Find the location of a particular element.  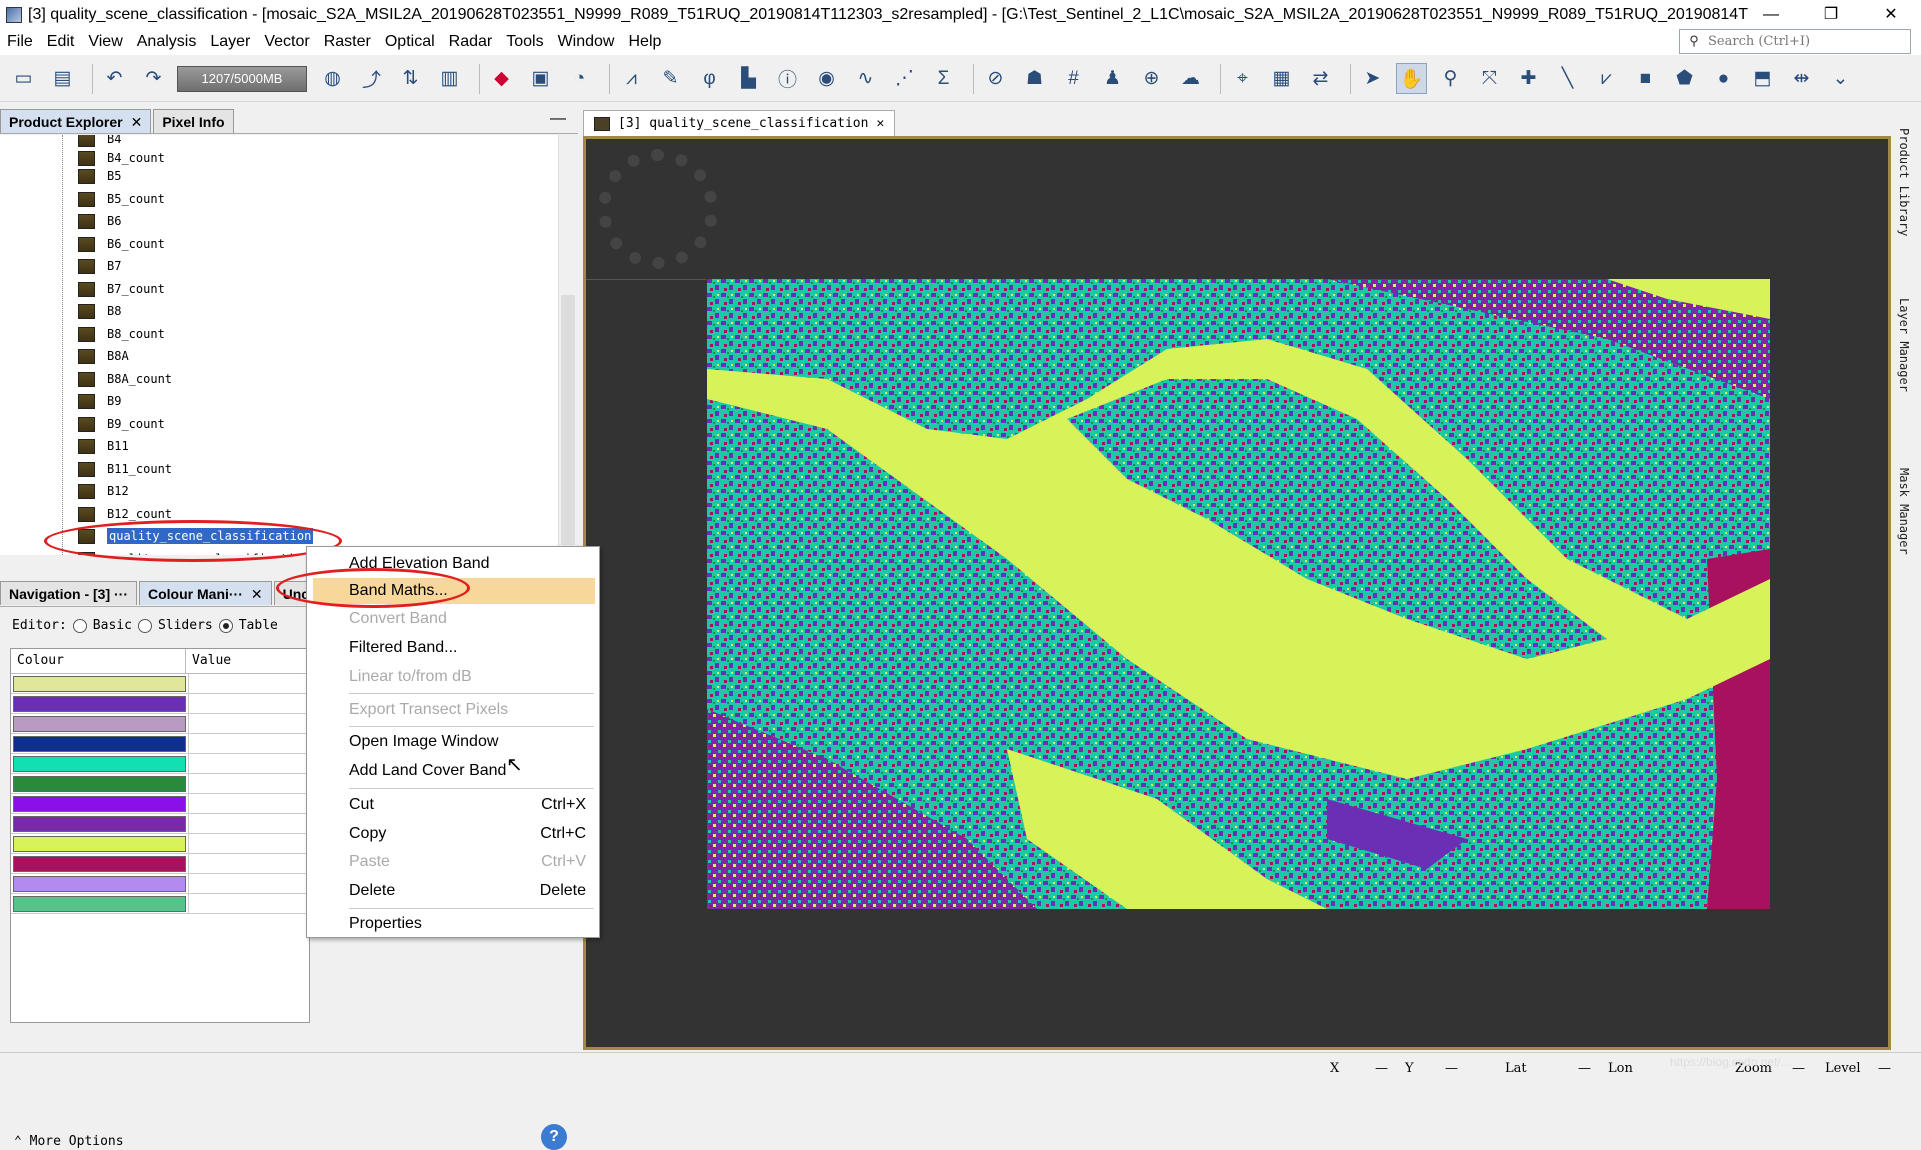

pan-tool-icon: ✋ is located at coordinates (1411, 78).